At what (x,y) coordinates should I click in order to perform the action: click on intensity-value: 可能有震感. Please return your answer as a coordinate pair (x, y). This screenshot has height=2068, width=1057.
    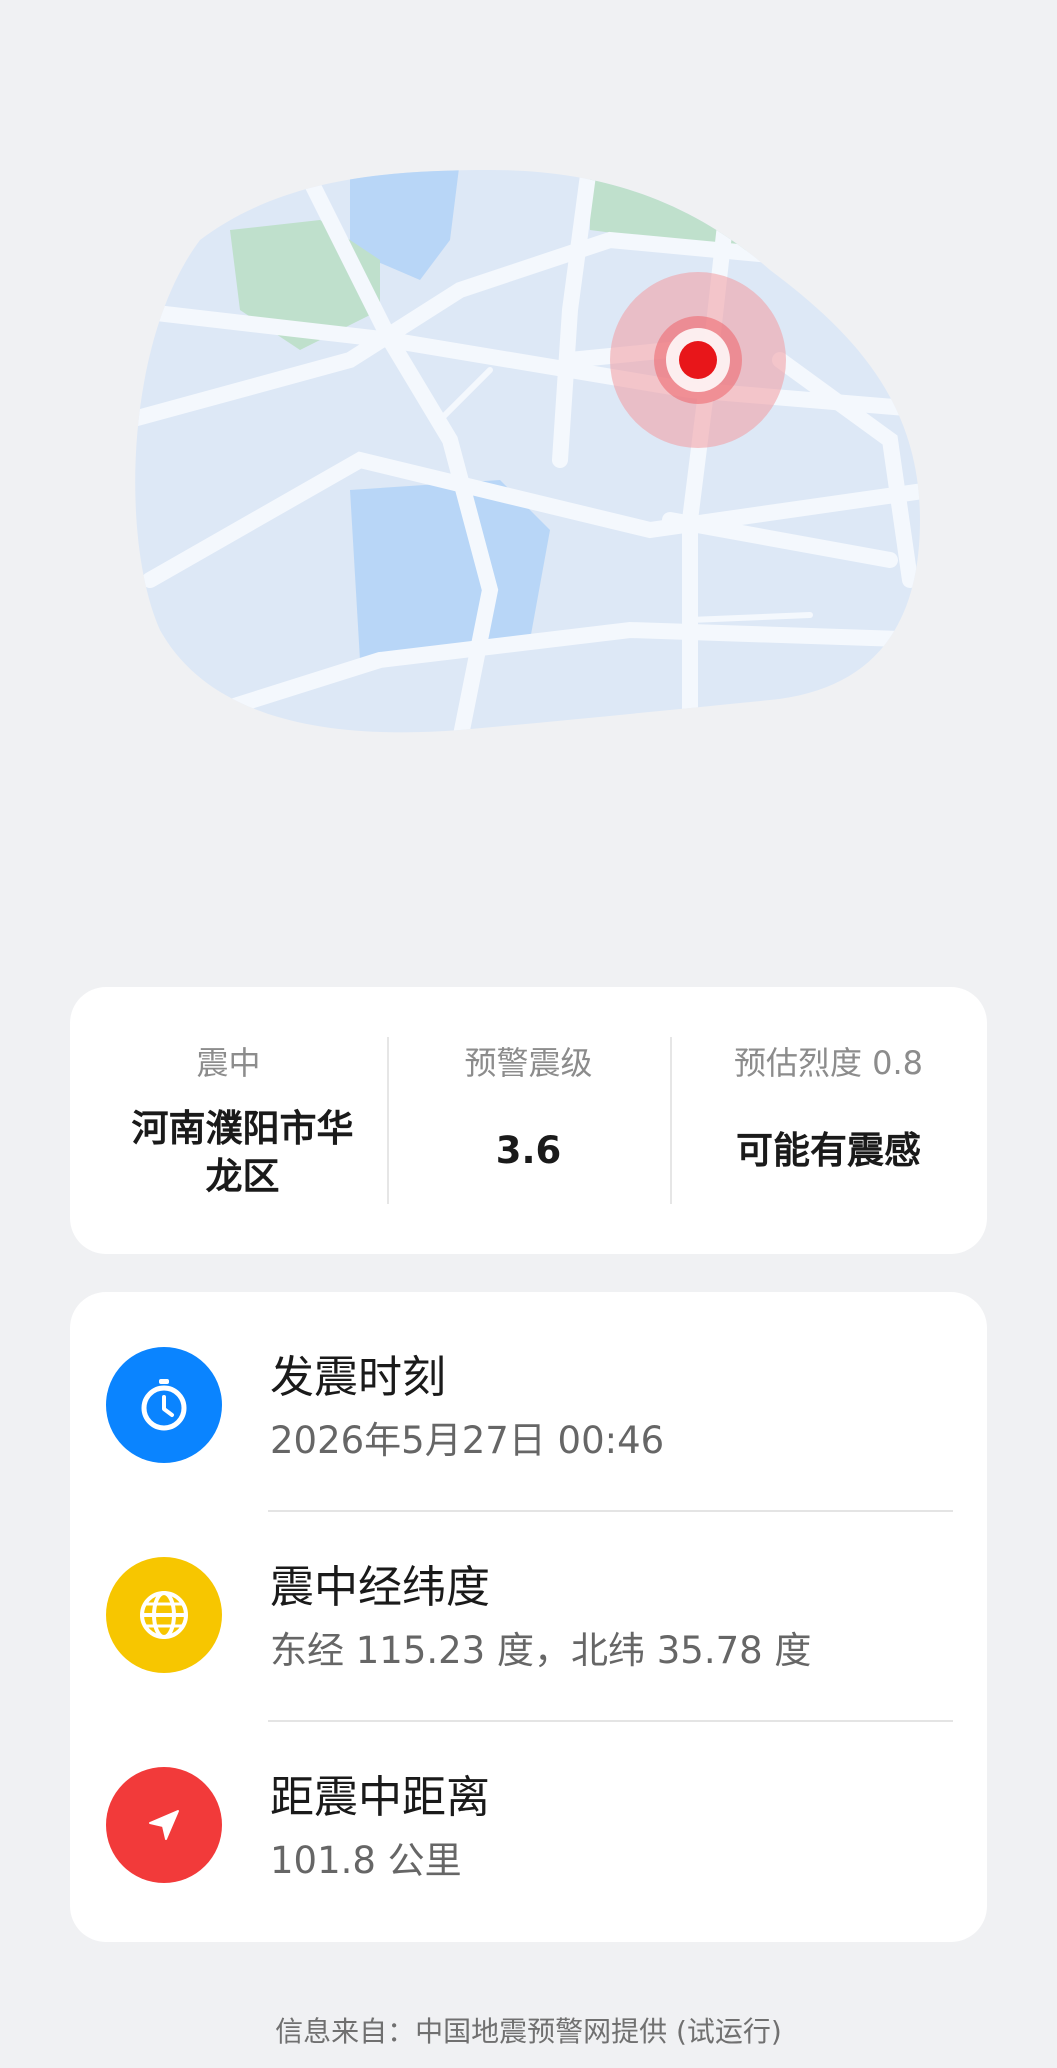
    Looking at the image, I should click on (828, 1150).